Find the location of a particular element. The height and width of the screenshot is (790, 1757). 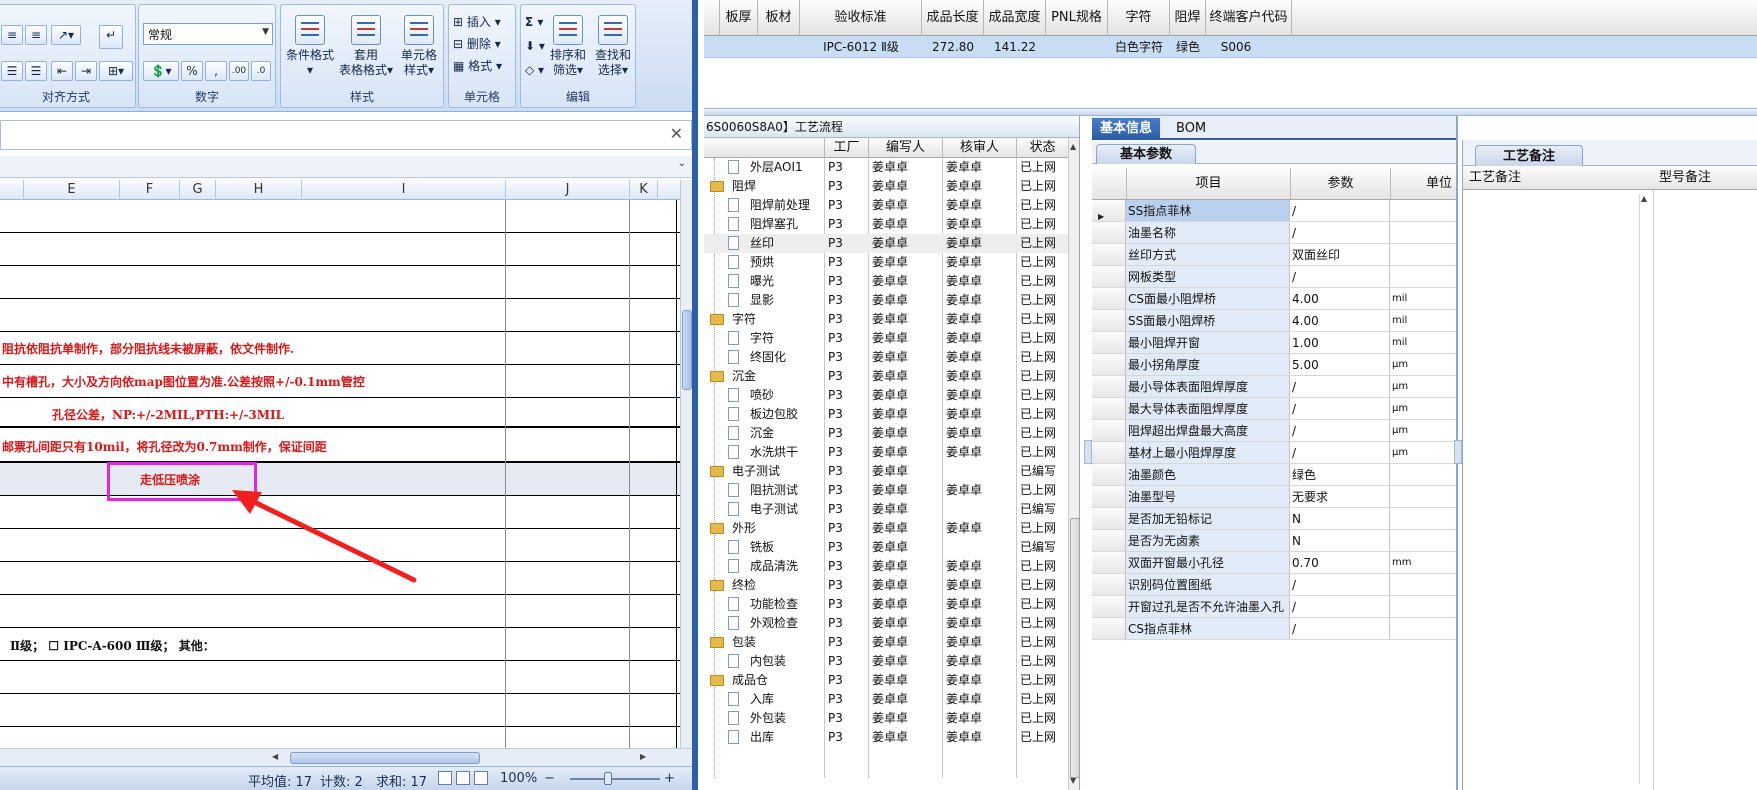

scroll-right-icon: ▶ is located at coordinates (643, 756).